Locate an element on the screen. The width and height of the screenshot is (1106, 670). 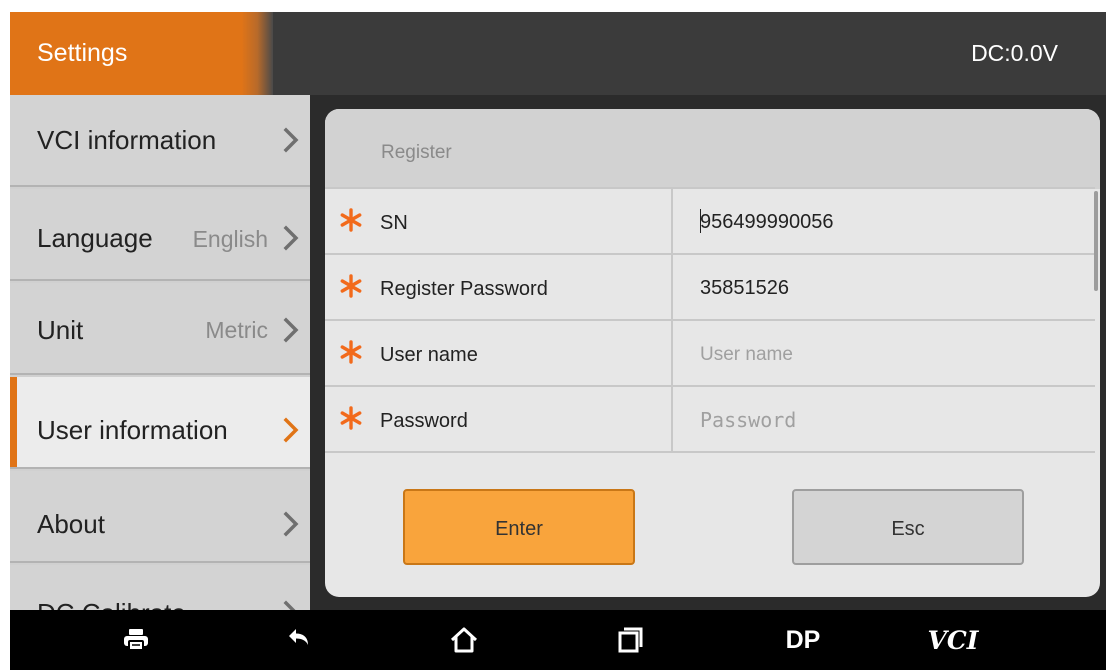
field-label: User name is located at coordinates (429, 355).